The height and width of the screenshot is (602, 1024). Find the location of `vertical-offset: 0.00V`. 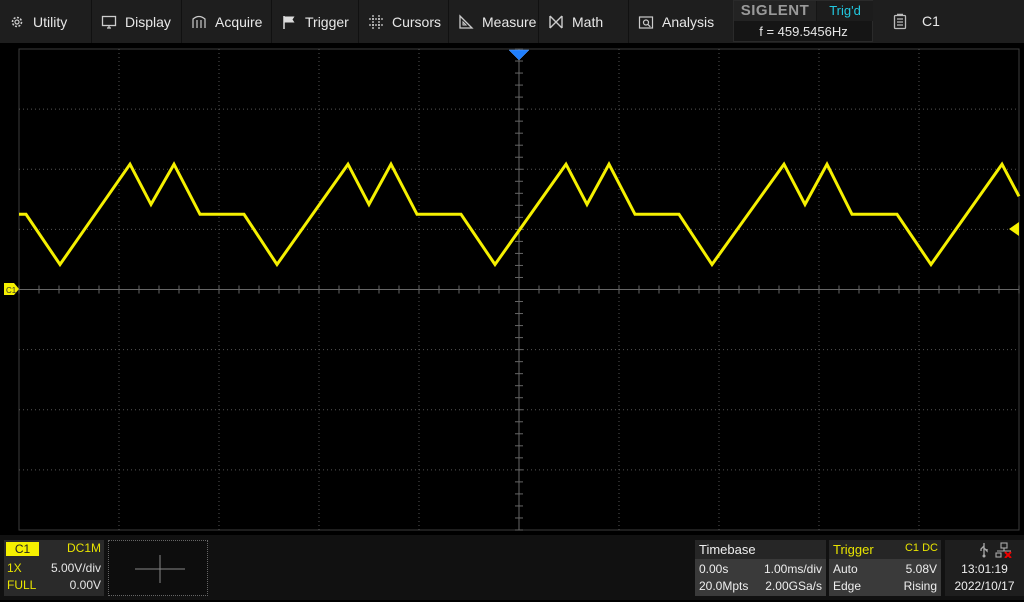

vertical-offset: 0.00V is located at coordinates (85, 585).